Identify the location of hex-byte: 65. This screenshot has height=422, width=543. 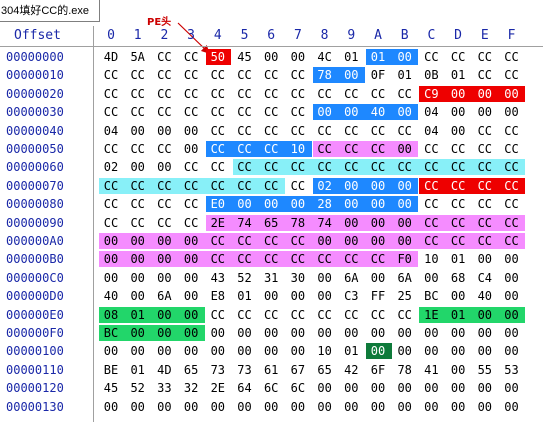
(271, 223).